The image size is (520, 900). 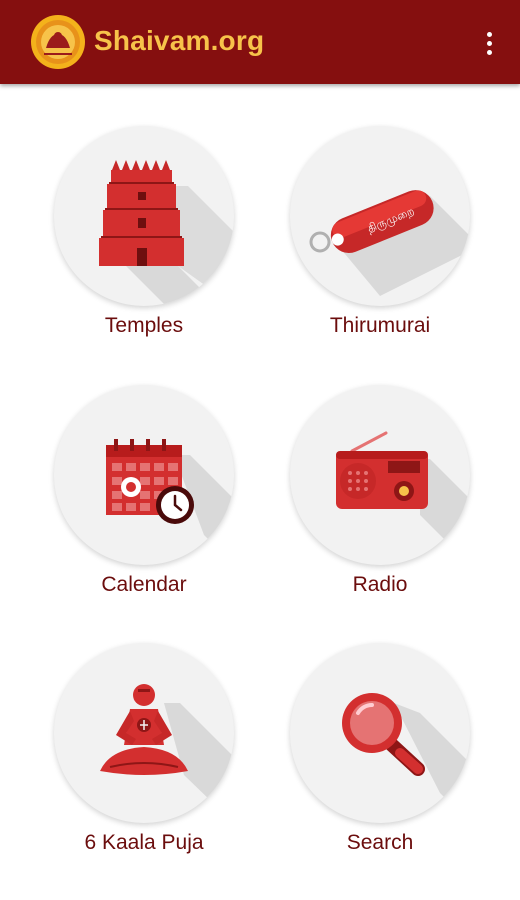 What do you see at coordinates (144, 584) in the screenshot?
I see `menu-label-calendar: Calendar` at bounding box center [144, 584].